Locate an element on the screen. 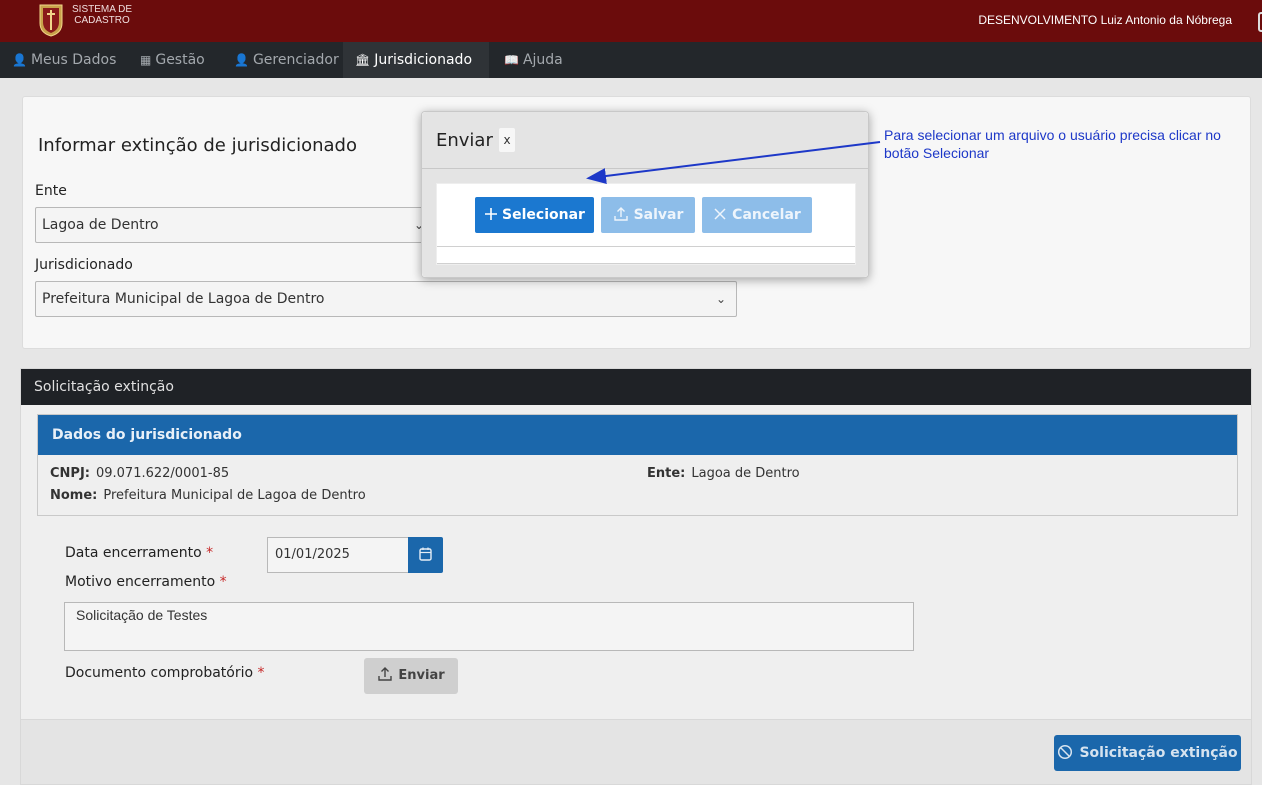  nome-label: Nome: is located at coordinates (74, 495).